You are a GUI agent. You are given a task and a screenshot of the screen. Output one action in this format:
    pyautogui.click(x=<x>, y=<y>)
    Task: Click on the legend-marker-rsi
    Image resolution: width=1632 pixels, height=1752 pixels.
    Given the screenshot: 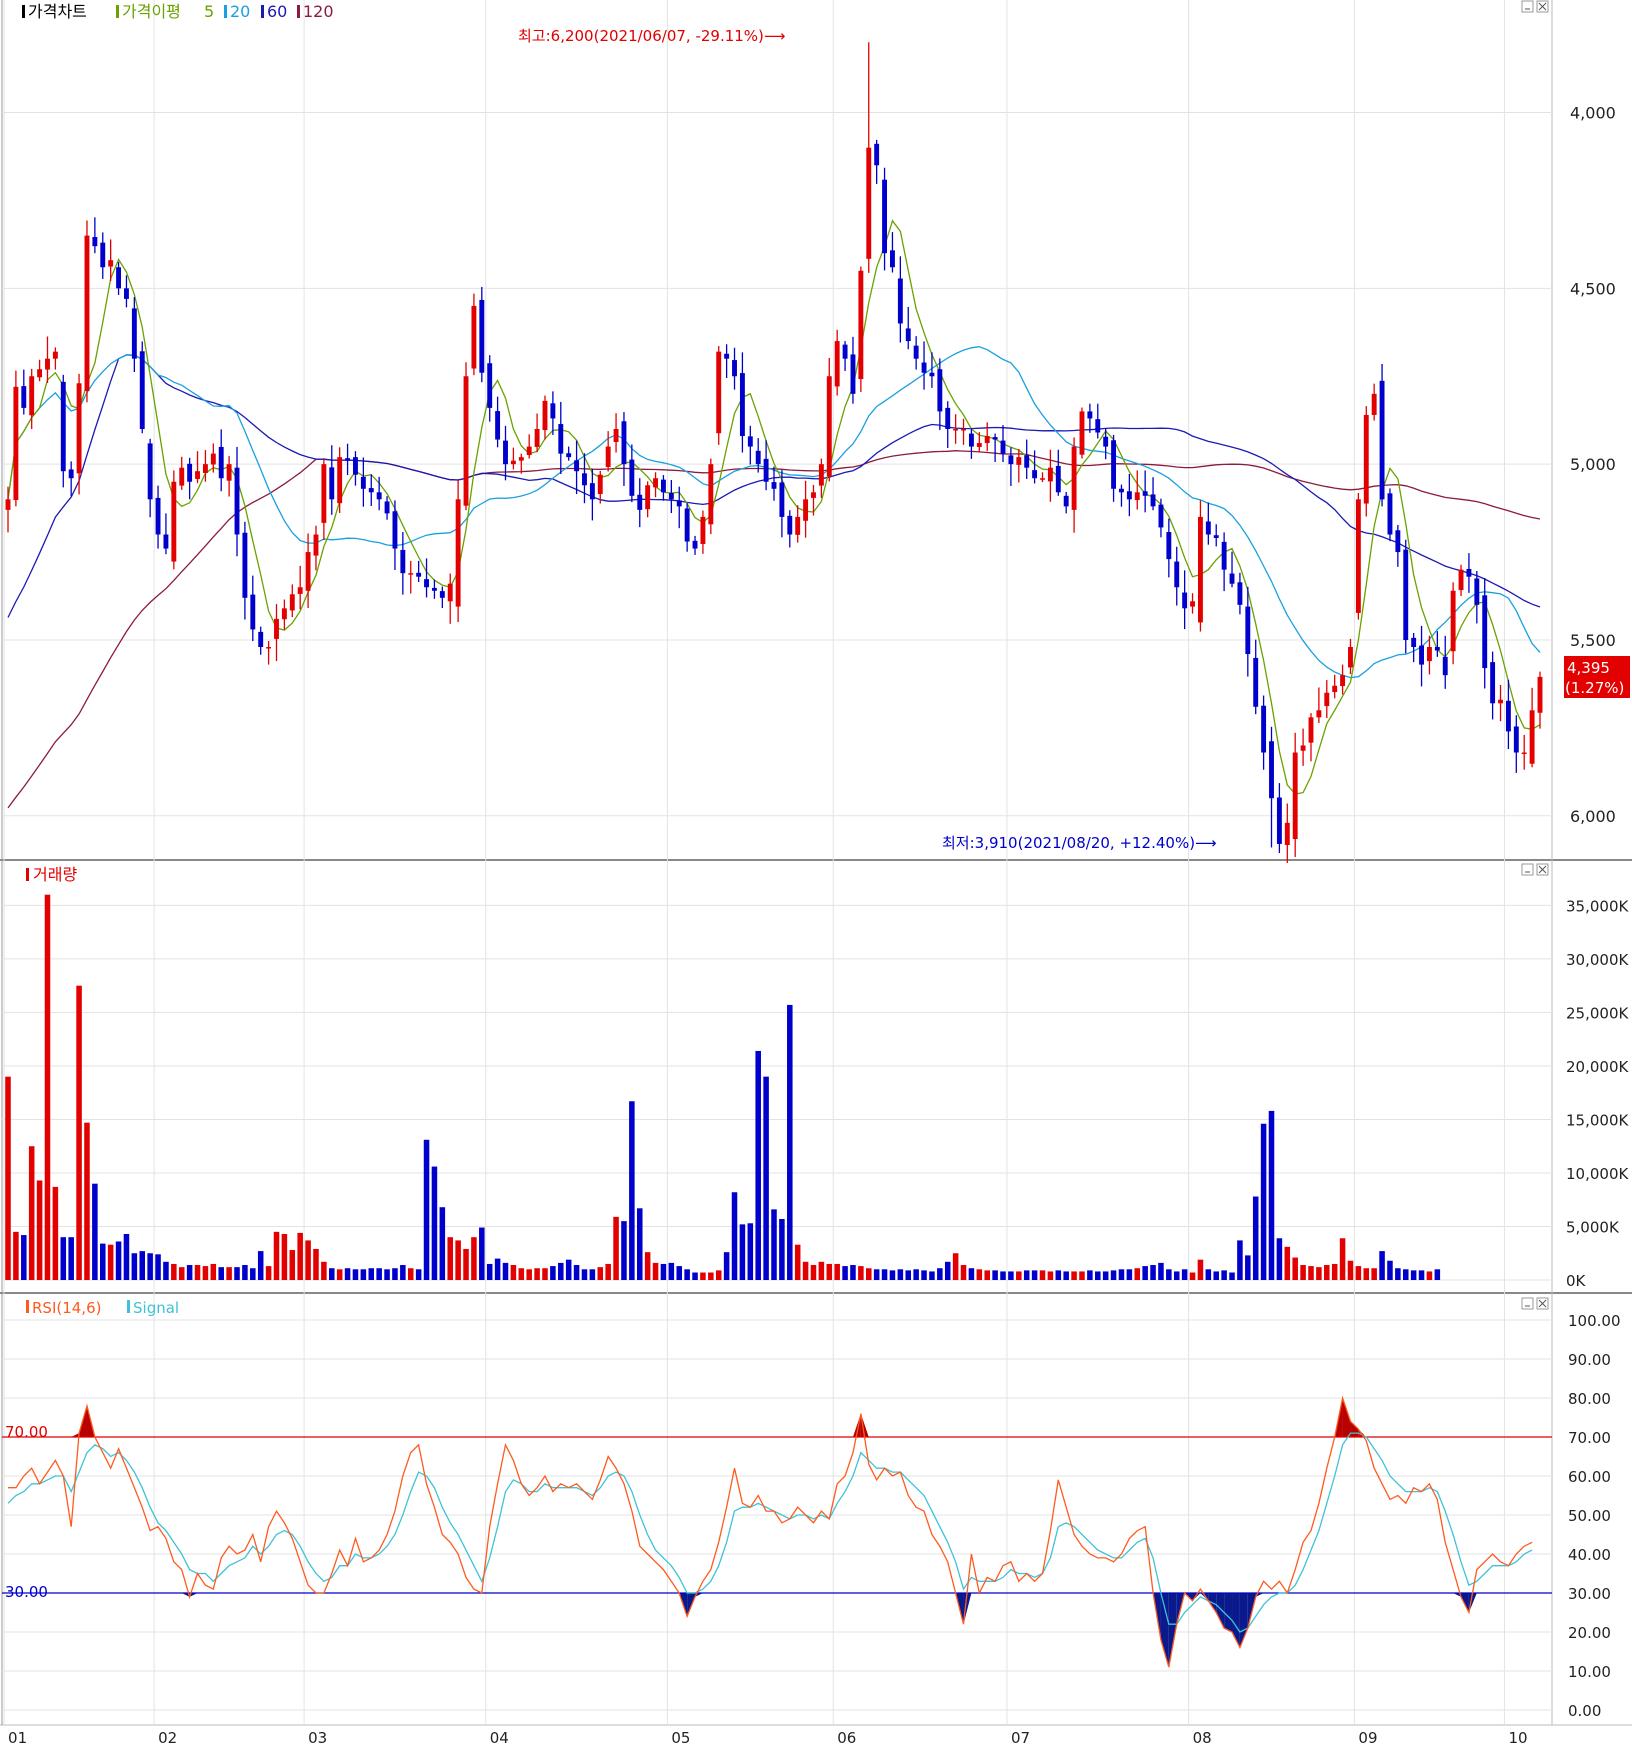 What is the action you would take?
    pyautogui.click(x=27, y=1306)
    